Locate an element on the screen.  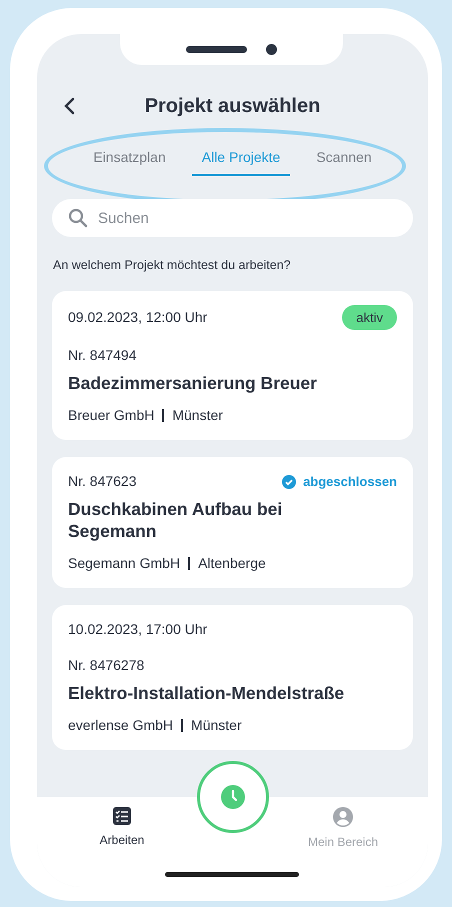
search-field: Suchen is located at coordinates (232, 218).